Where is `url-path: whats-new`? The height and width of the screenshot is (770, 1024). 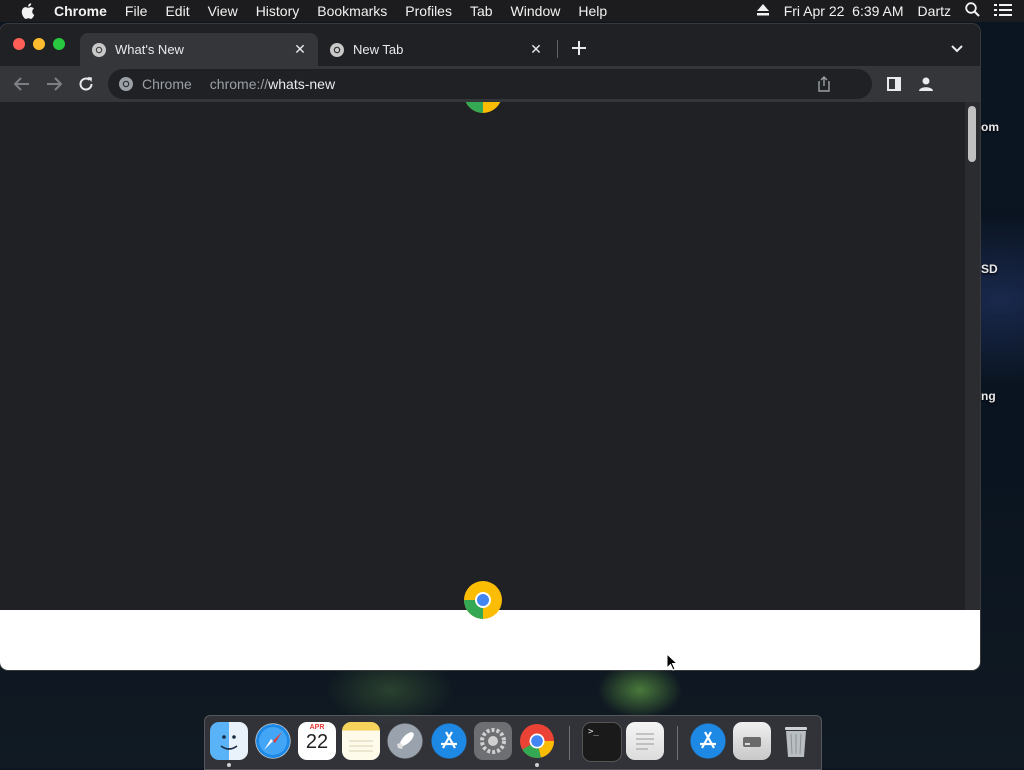
url-path: whats-new is located at coordinates (302, 84).